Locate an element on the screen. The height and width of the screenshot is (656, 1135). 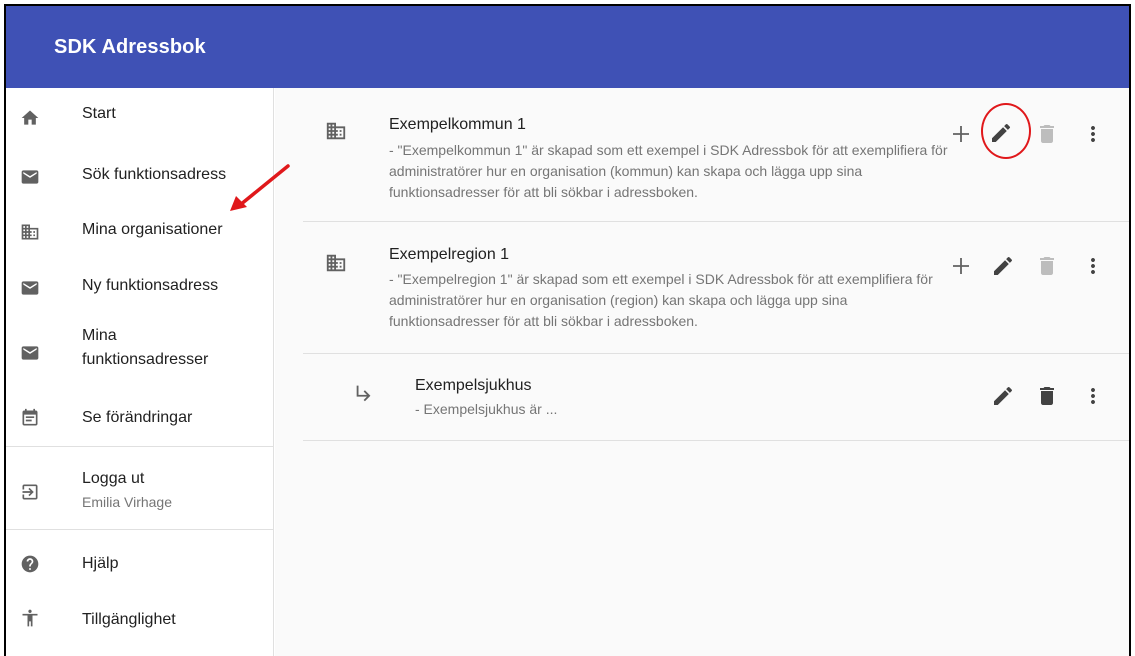
sidebar-item-tillganglighet: Tillgänglighet is located at coordinates (140, 617).